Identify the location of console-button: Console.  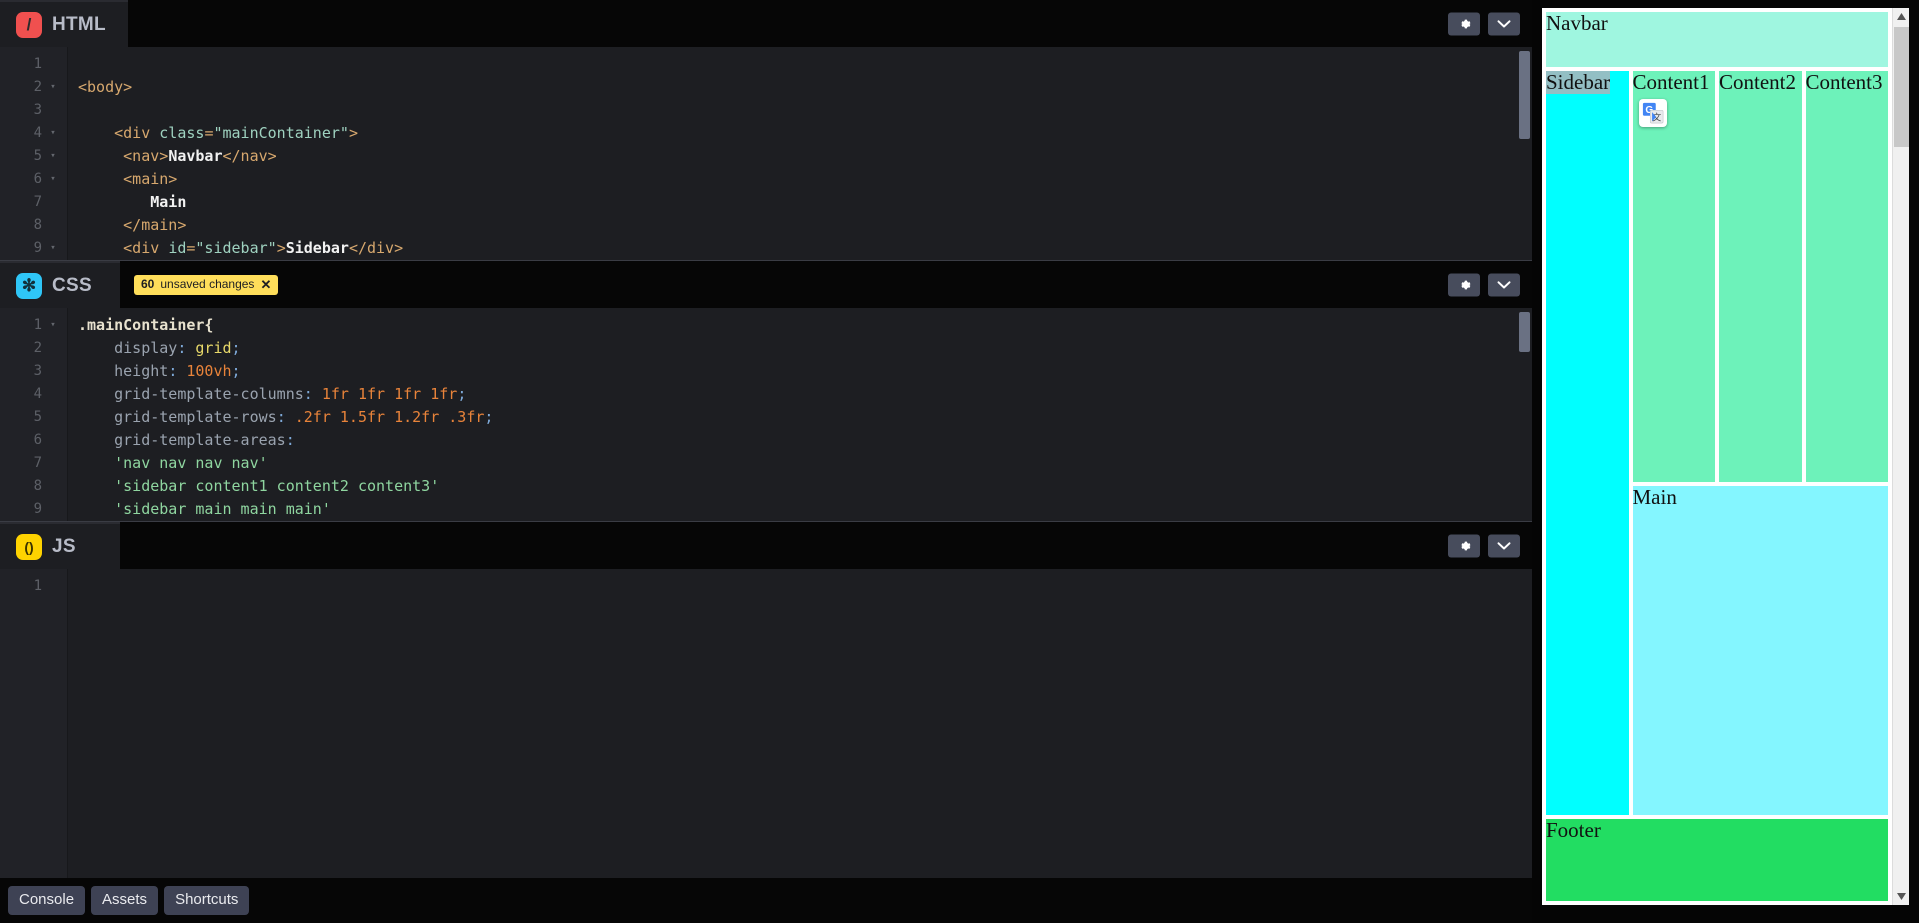
(47, 900).